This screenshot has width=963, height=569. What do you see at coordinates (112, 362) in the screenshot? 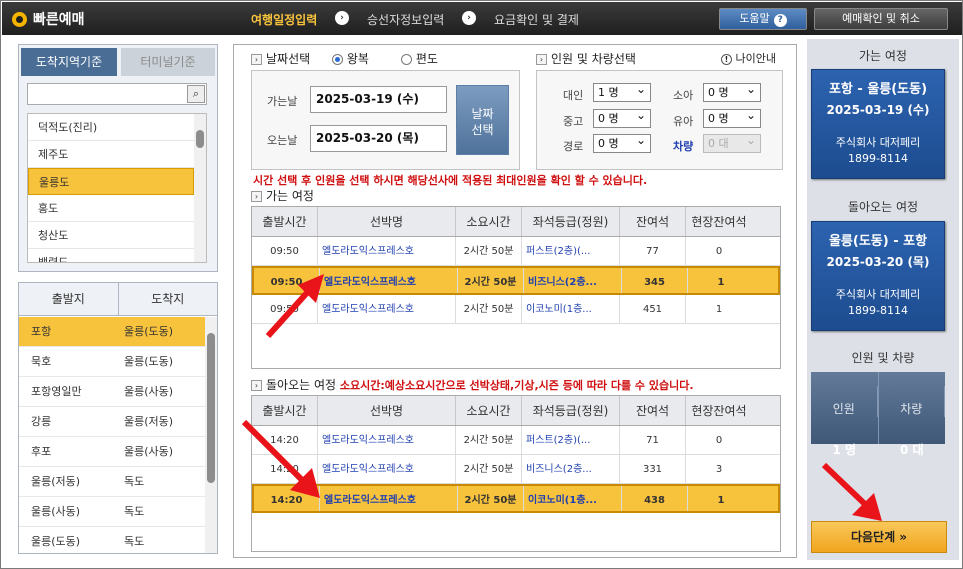
I see `route-row: 묵호 울릉(도동)` at bounding box center [112, 362].